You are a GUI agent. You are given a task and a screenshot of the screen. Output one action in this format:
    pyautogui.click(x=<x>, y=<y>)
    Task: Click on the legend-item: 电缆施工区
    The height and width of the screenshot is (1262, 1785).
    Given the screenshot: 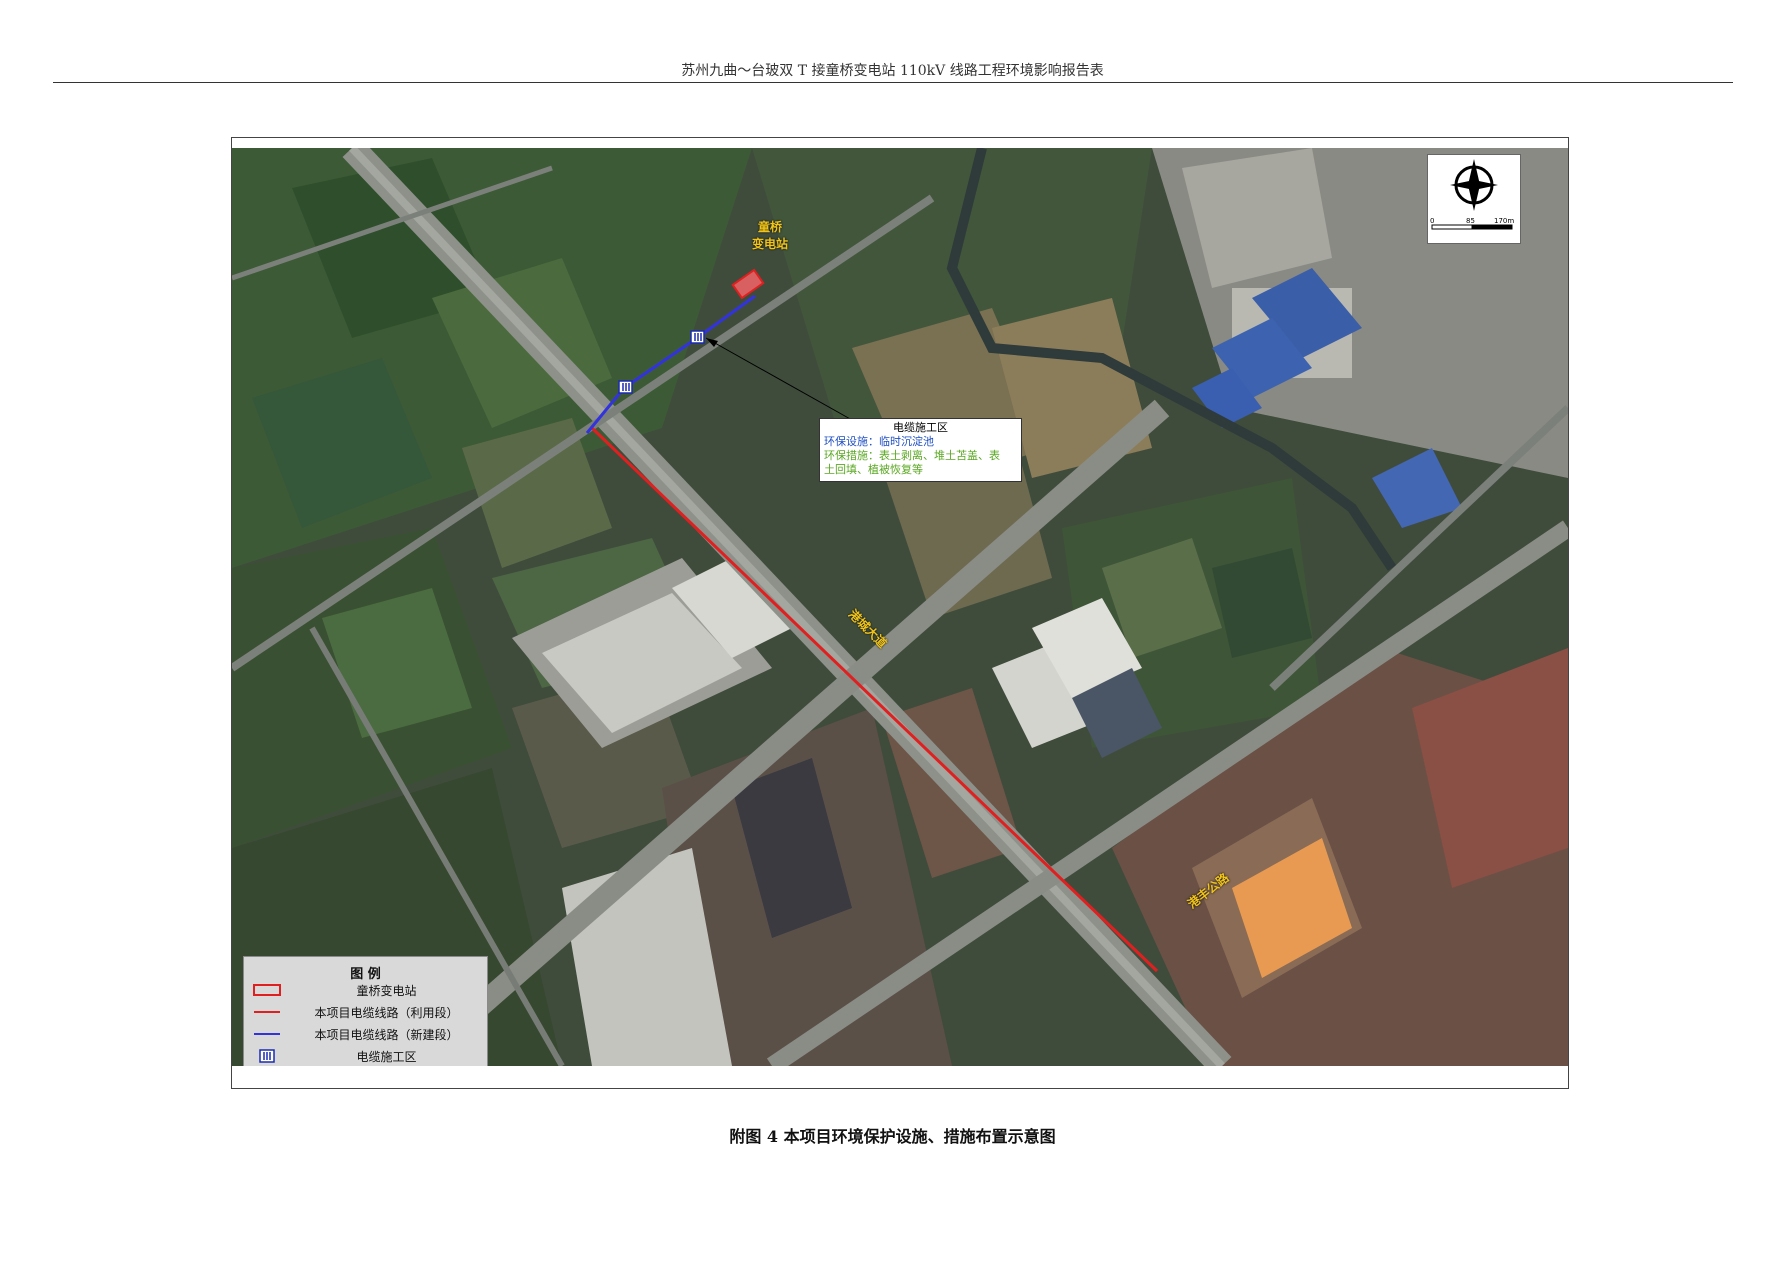 What is the action you would take?
    pyautogui.click(x=365, y=1055)
    